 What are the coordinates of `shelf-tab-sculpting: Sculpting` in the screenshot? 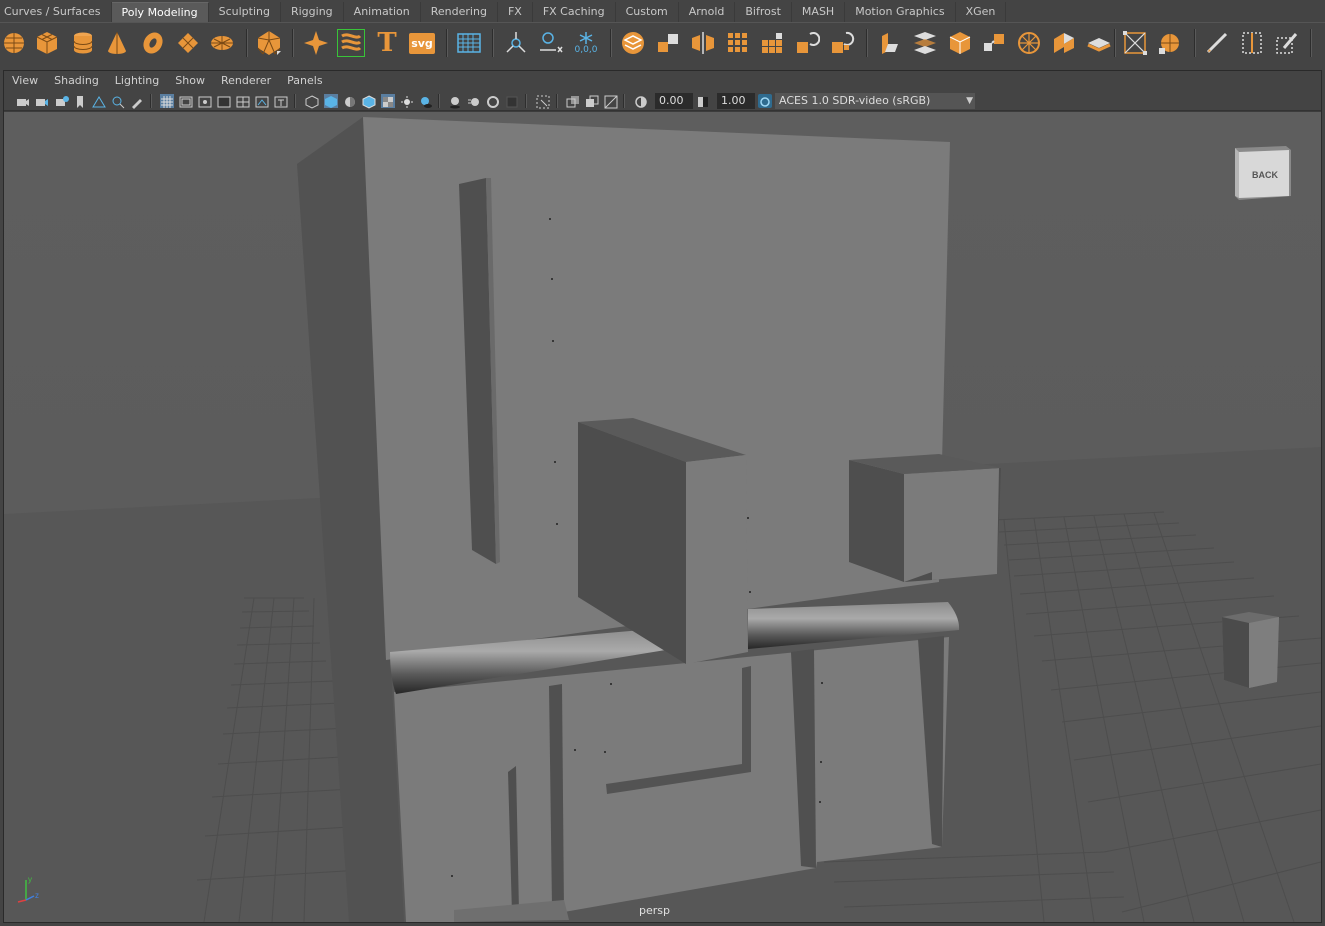 It's located at (245, 12).